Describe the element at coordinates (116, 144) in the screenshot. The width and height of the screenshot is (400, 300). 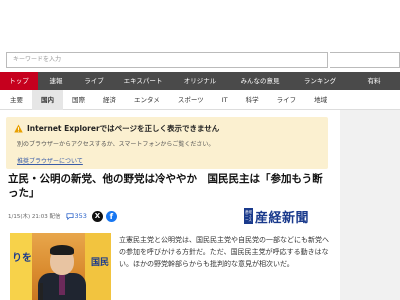
I see `ie-warning-text: 別のブラウザーからアクセスするか、スマートフォンからご覧ください。` at that location.